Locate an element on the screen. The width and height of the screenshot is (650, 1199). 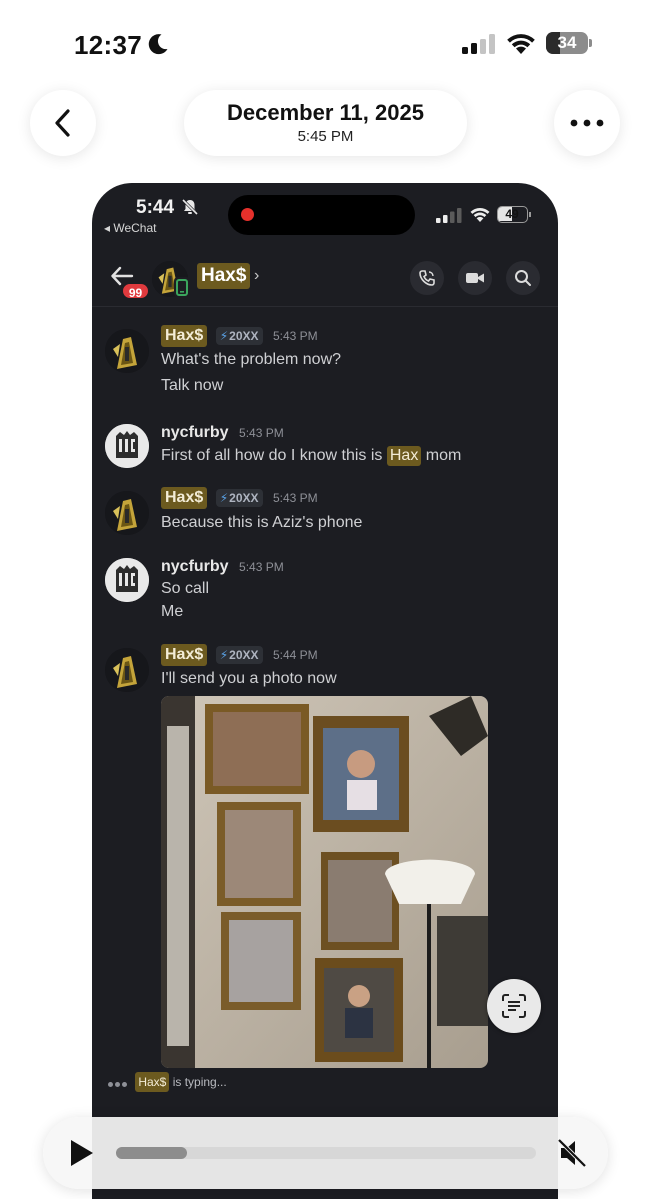
moon-icon is located at coordinates (158, 44).